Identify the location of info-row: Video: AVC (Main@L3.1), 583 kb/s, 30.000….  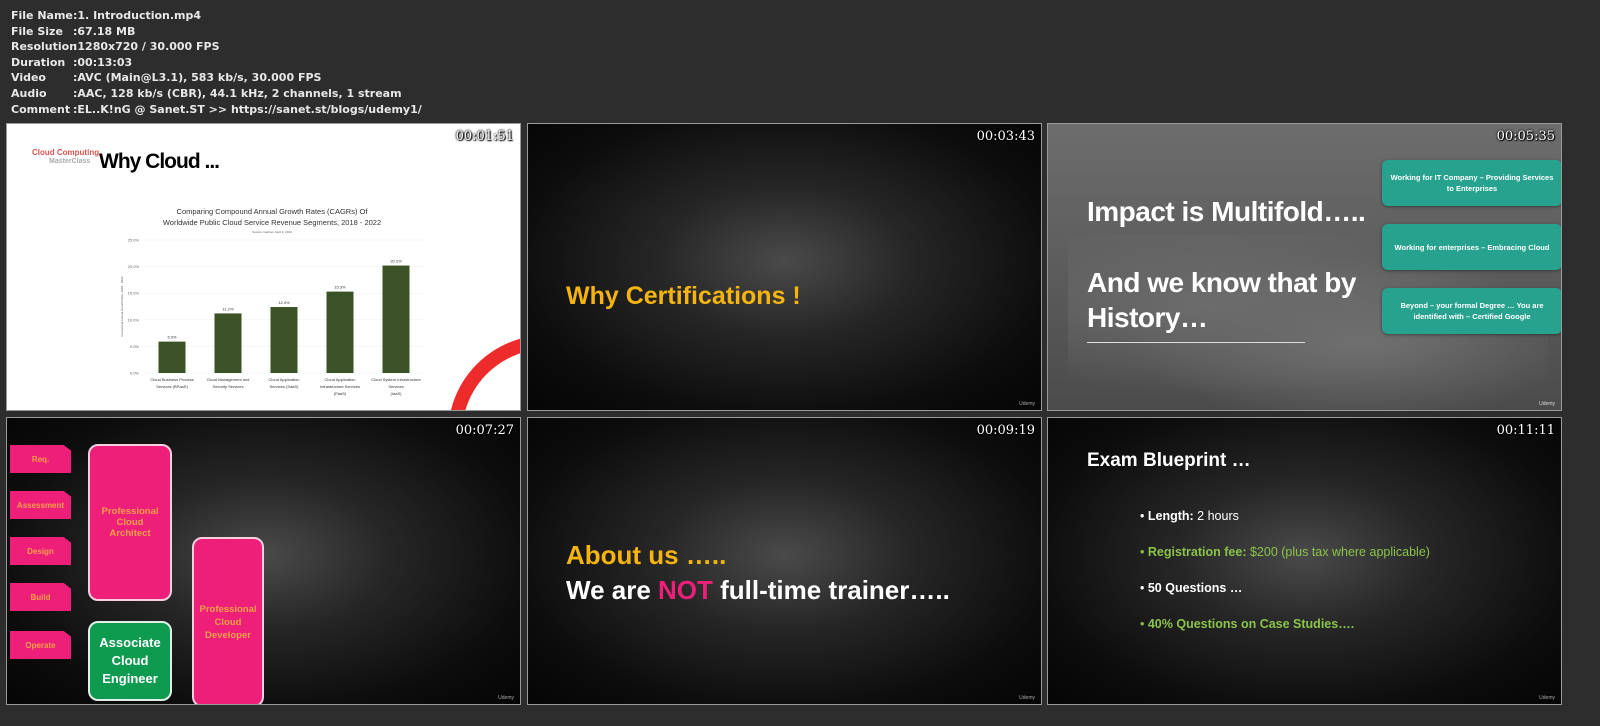
(216, 78).